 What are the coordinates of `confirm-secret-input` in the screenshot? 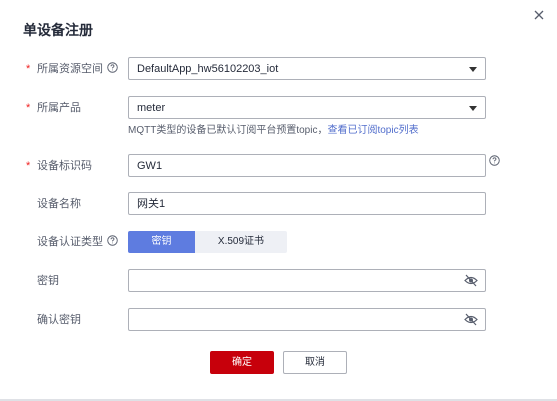 It's located at (307, 319).